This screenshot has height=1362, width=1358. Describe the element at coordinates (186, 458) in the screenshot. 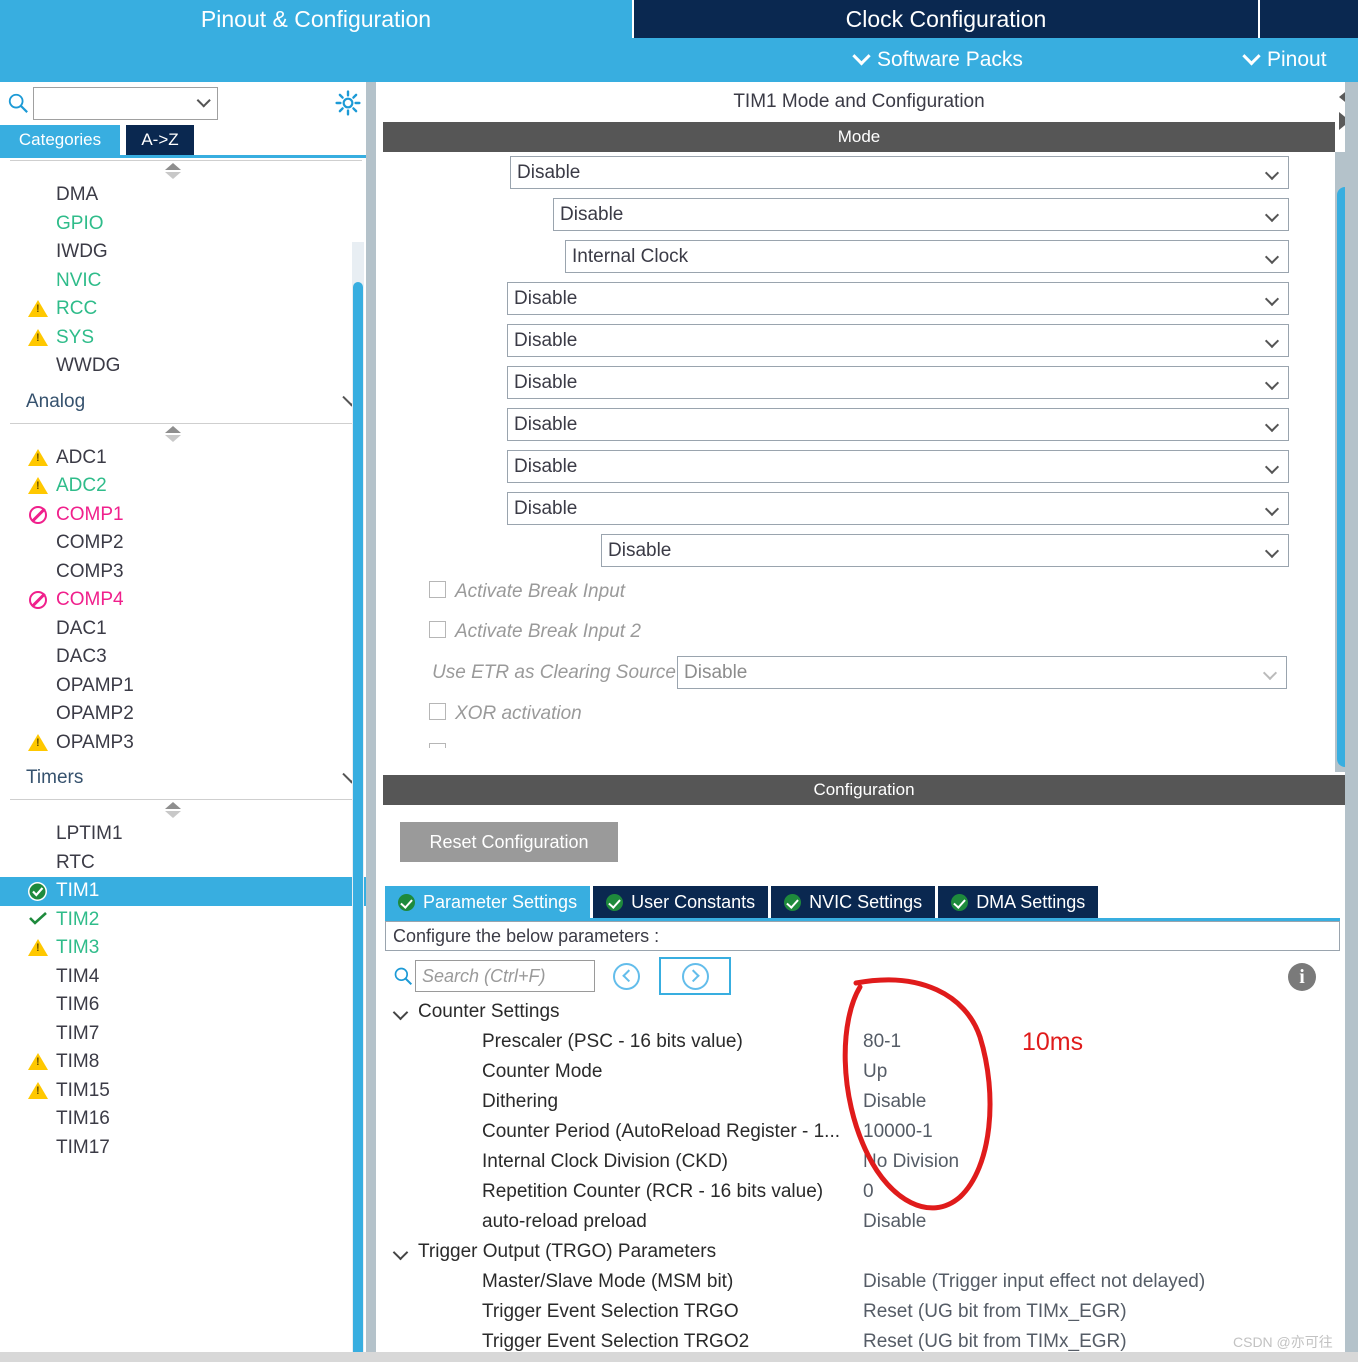

I see `sidebar-item-adc1: ADC1` at that location.